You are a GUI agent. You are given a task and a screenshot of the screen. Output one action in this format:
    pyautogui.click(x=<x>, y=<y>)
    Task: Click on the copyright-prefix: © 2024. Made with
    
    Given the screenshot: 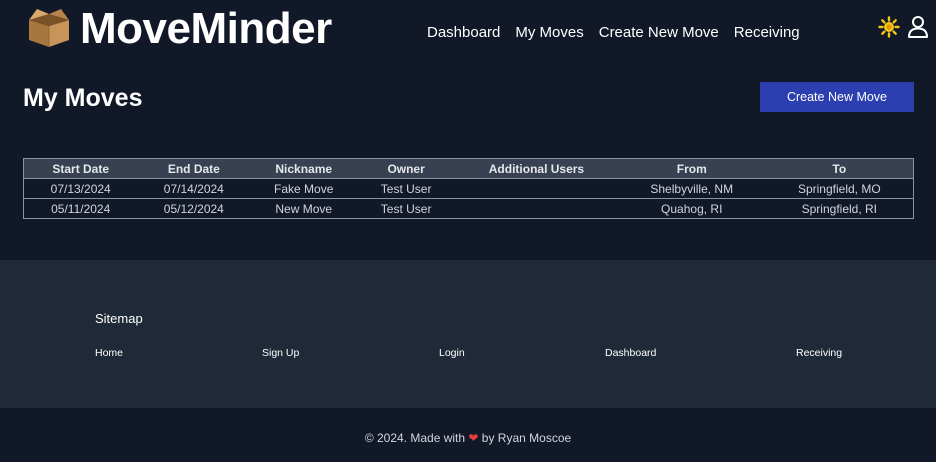 What is the action you would take?
    pyautogui.click(x=415, y=438)
    